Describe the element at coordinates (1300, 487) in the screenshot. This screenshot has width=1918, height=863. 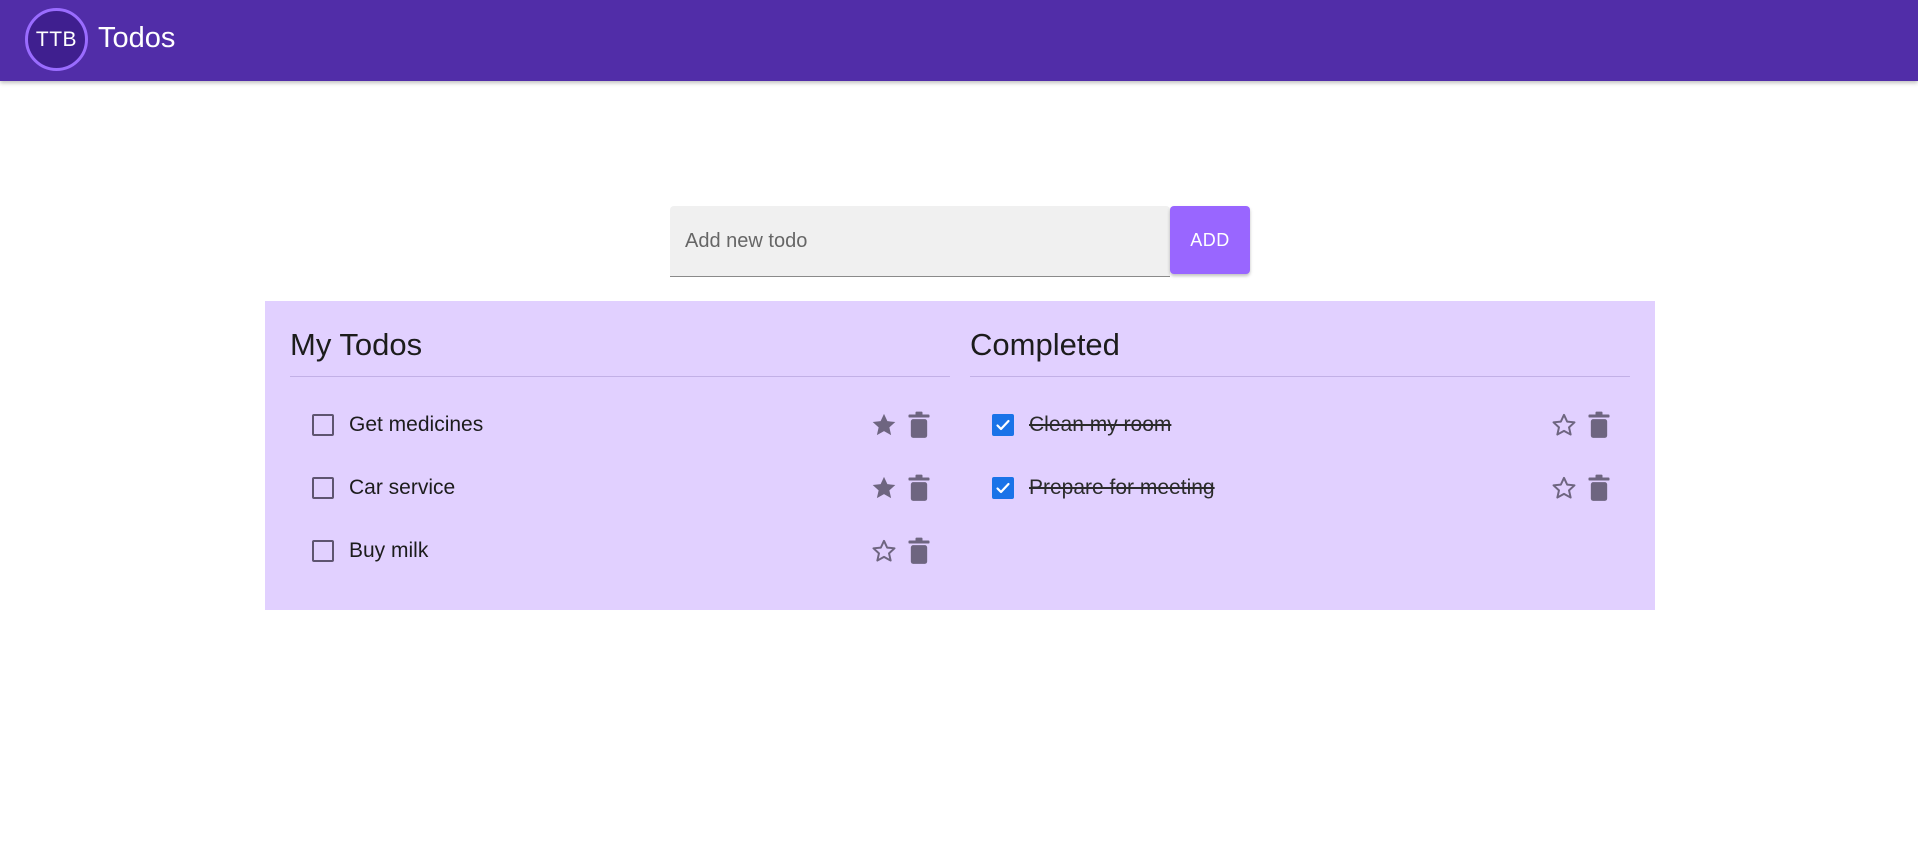
I see `todo-item: Prepare for meeting` at that location.